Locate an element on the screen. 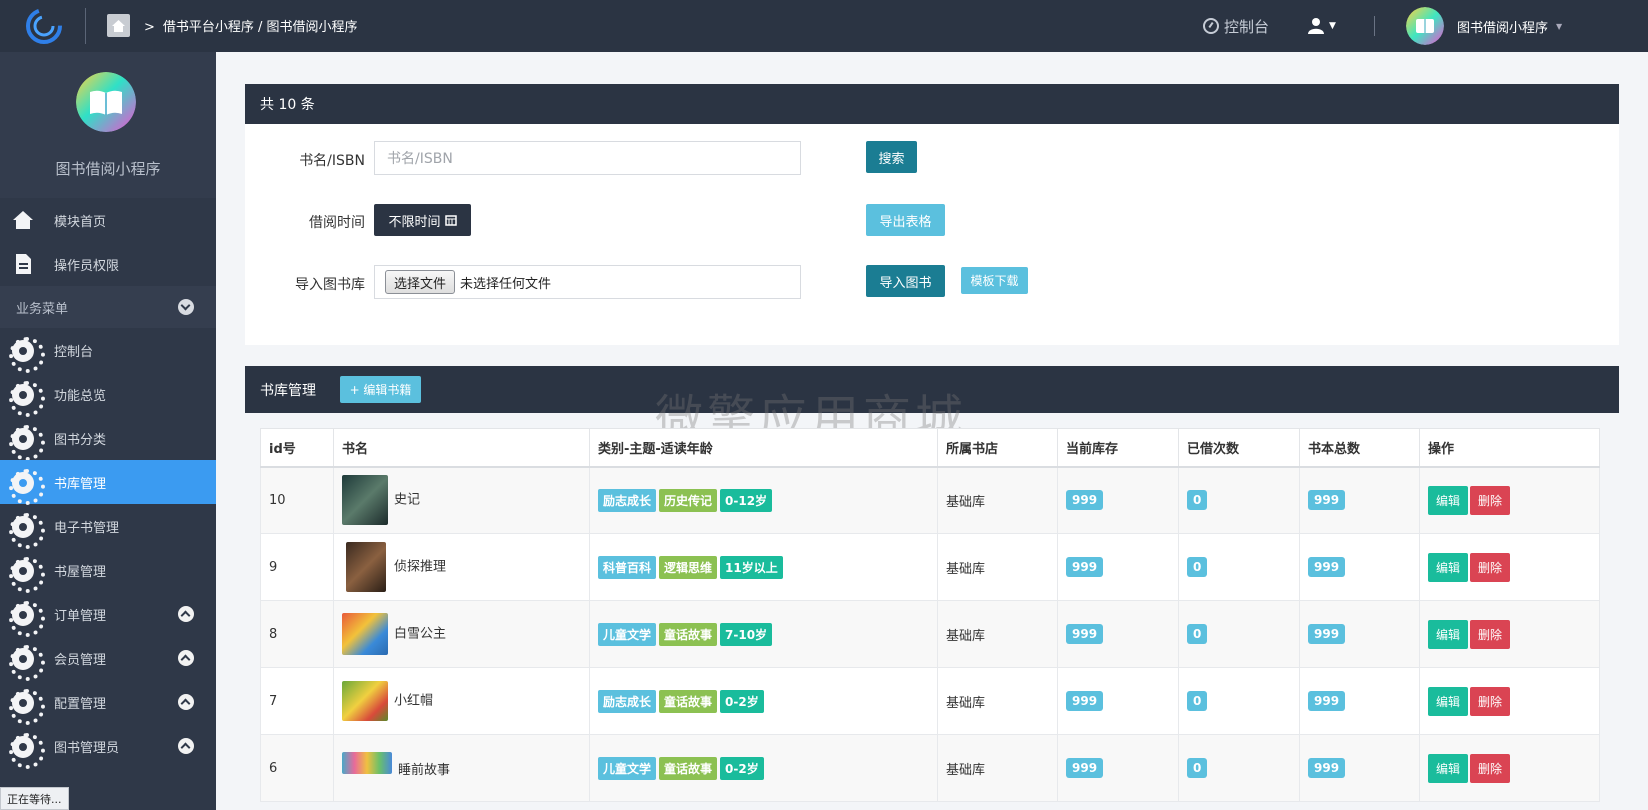 The image size is (1648, 810). filter-panel-header: 共 10 条 is located at coordinates (932, 104).